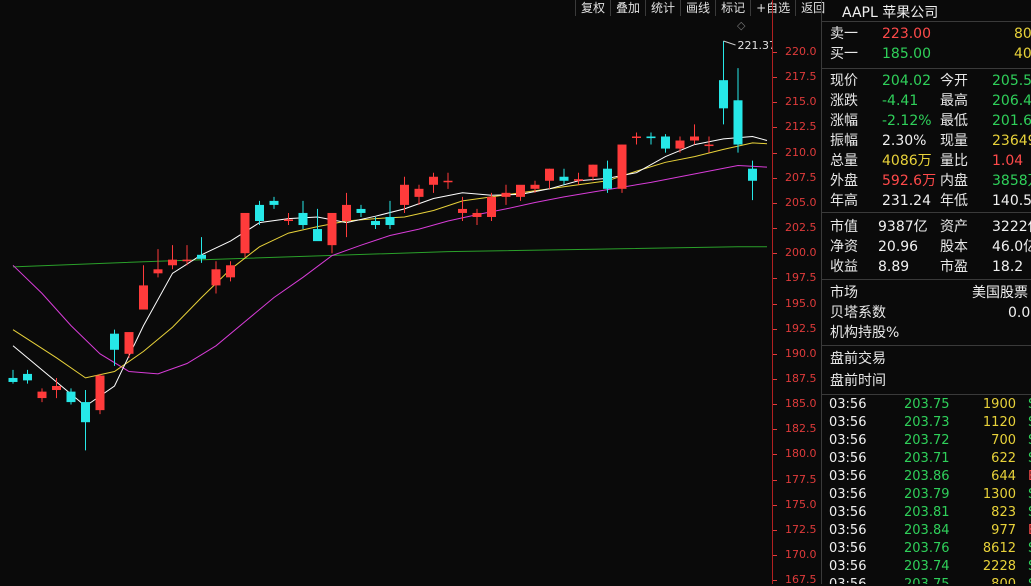 The image size is (1031, 586). I want to click on quote-label: 市盈, so click(954, 267).